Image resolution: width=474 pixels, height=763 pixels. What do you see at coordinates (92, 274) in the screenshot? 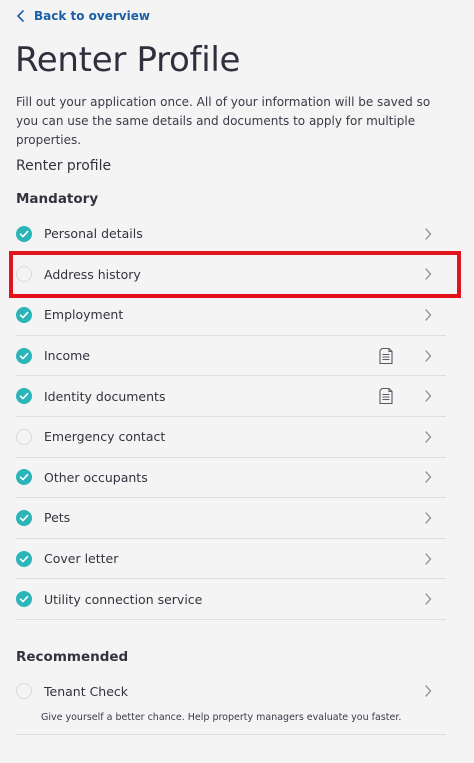
I see `profile-item-label: Address history` at bounding box center [92, 274].